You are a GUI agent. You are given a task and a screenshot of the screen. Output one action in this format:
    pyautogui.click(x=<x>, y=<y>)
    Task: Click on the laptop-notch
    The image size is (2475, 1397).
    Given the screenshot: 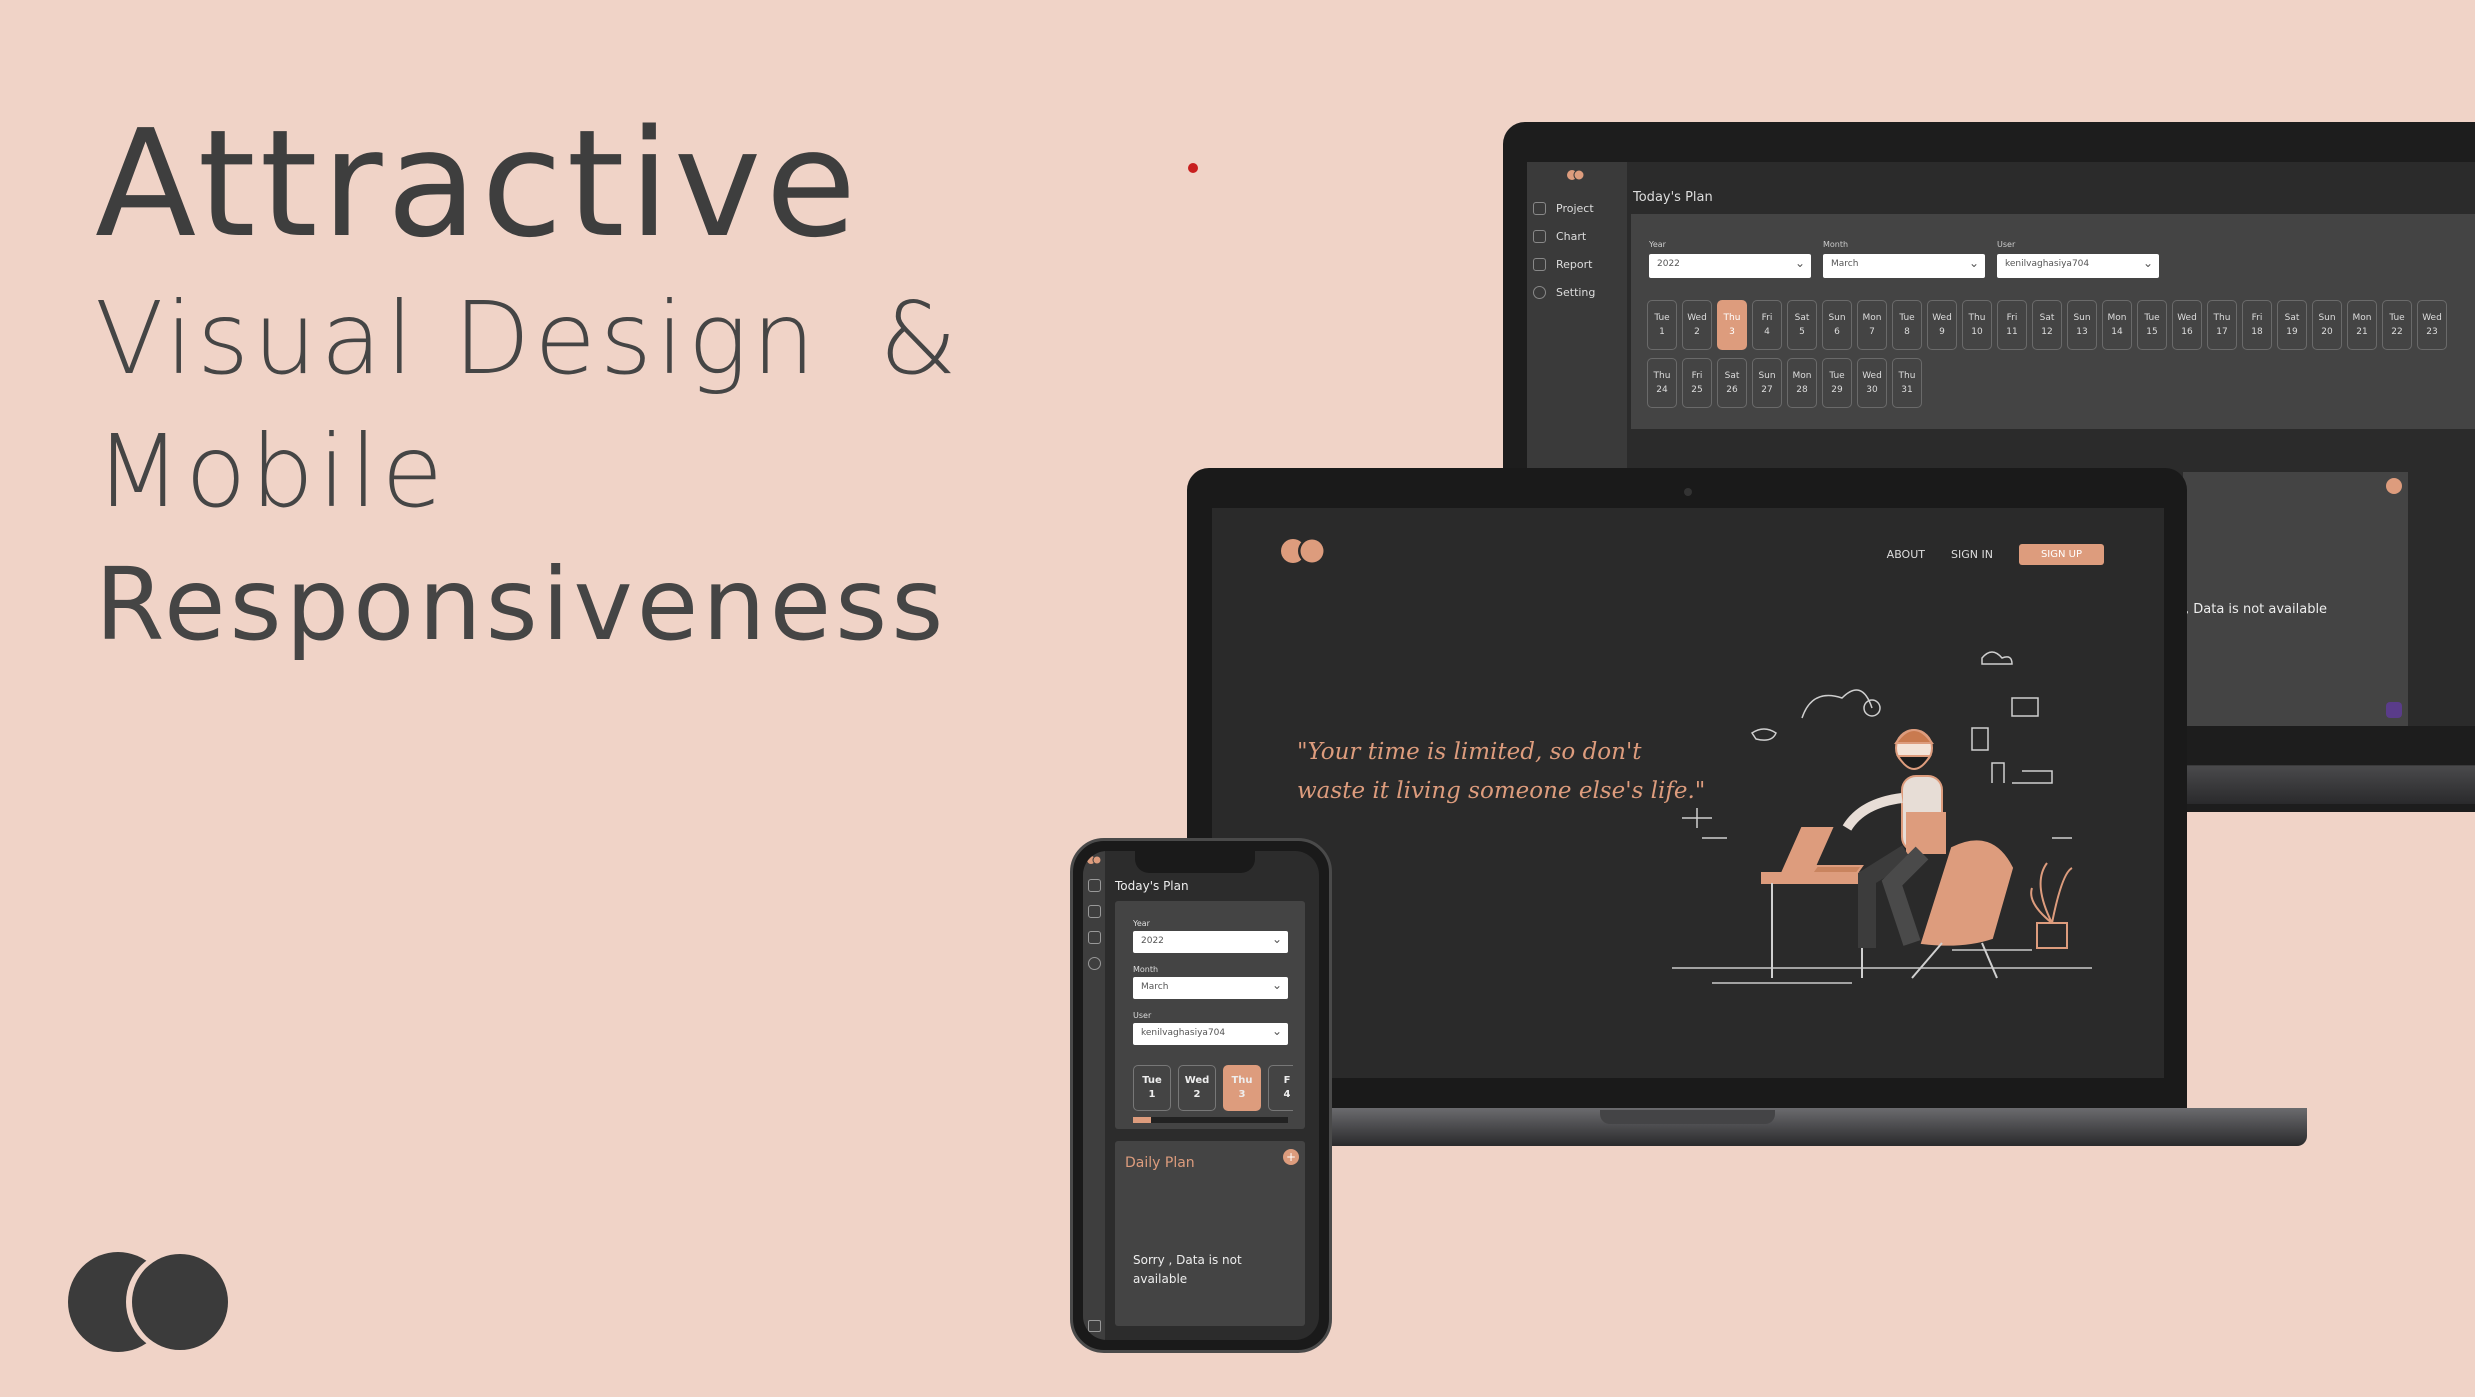 What is the action you would take?
    pyautogui.click(x=1687, y=1117)
    